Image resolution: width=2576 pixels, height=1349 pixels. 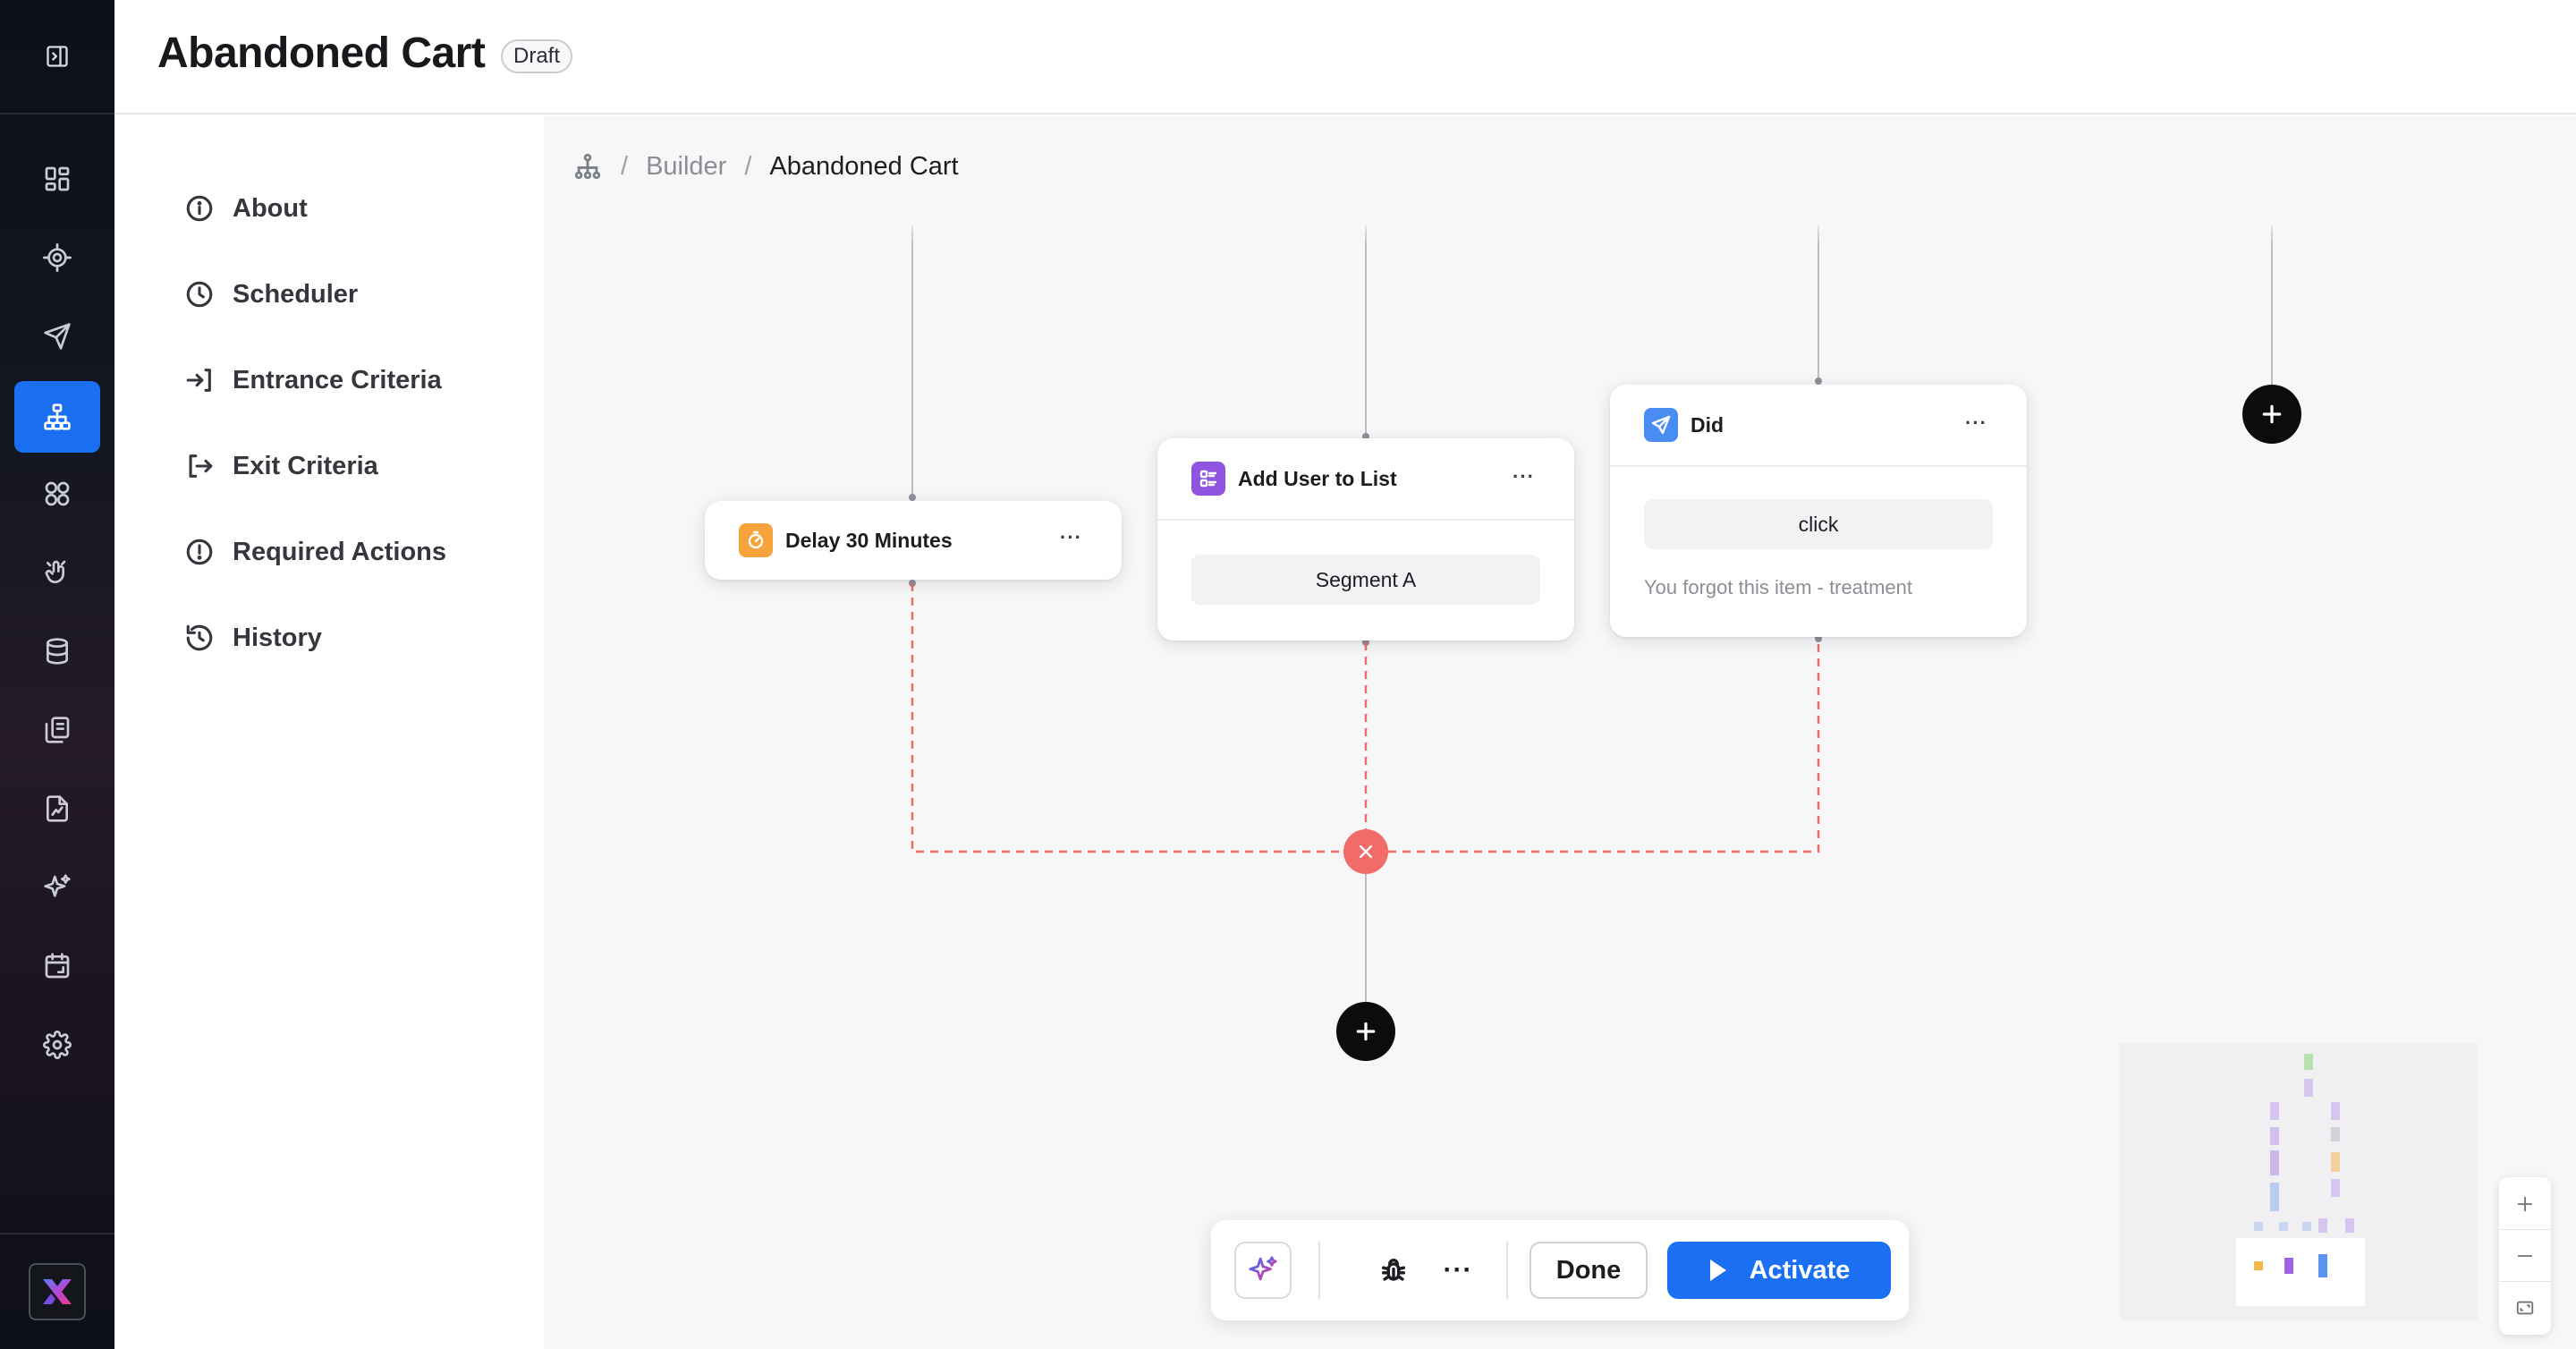 What do you see at coordinates (277, 637) in the screenshot?
I see `menu-item-label: History` at bounding box center [277, 637].